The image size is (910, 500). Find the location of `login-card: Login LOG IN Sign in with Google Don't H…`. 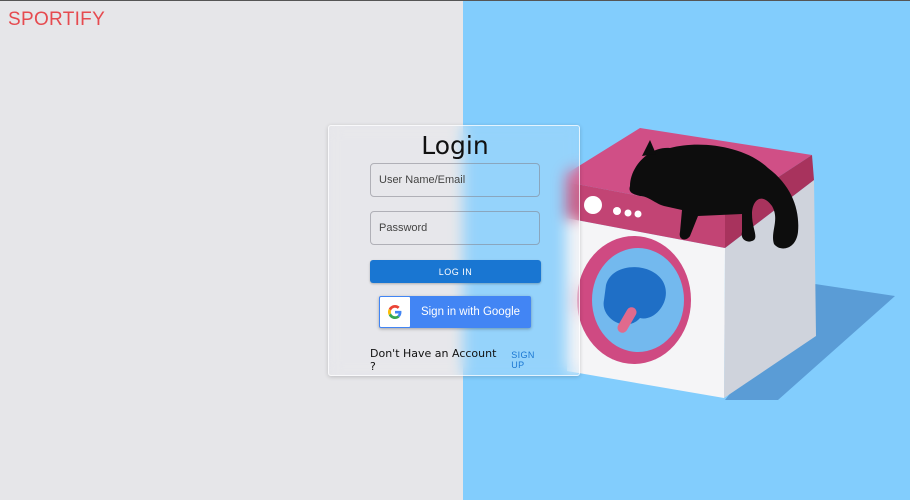

login-card: Login LOG IN Sign in with Google Don't H… is located at coordinates (454, 250).